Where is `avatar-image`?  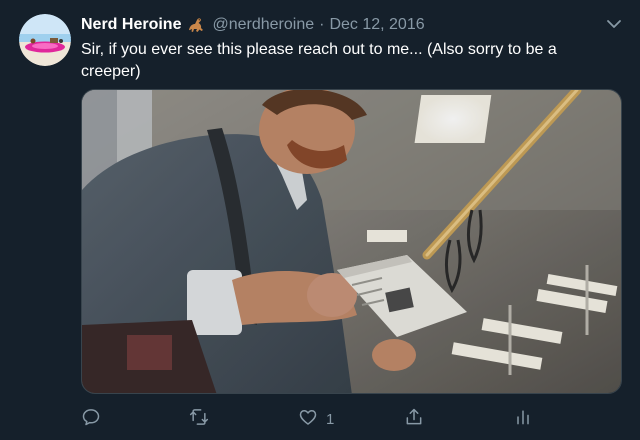
avatar-image is located at coordinates (45, 40).